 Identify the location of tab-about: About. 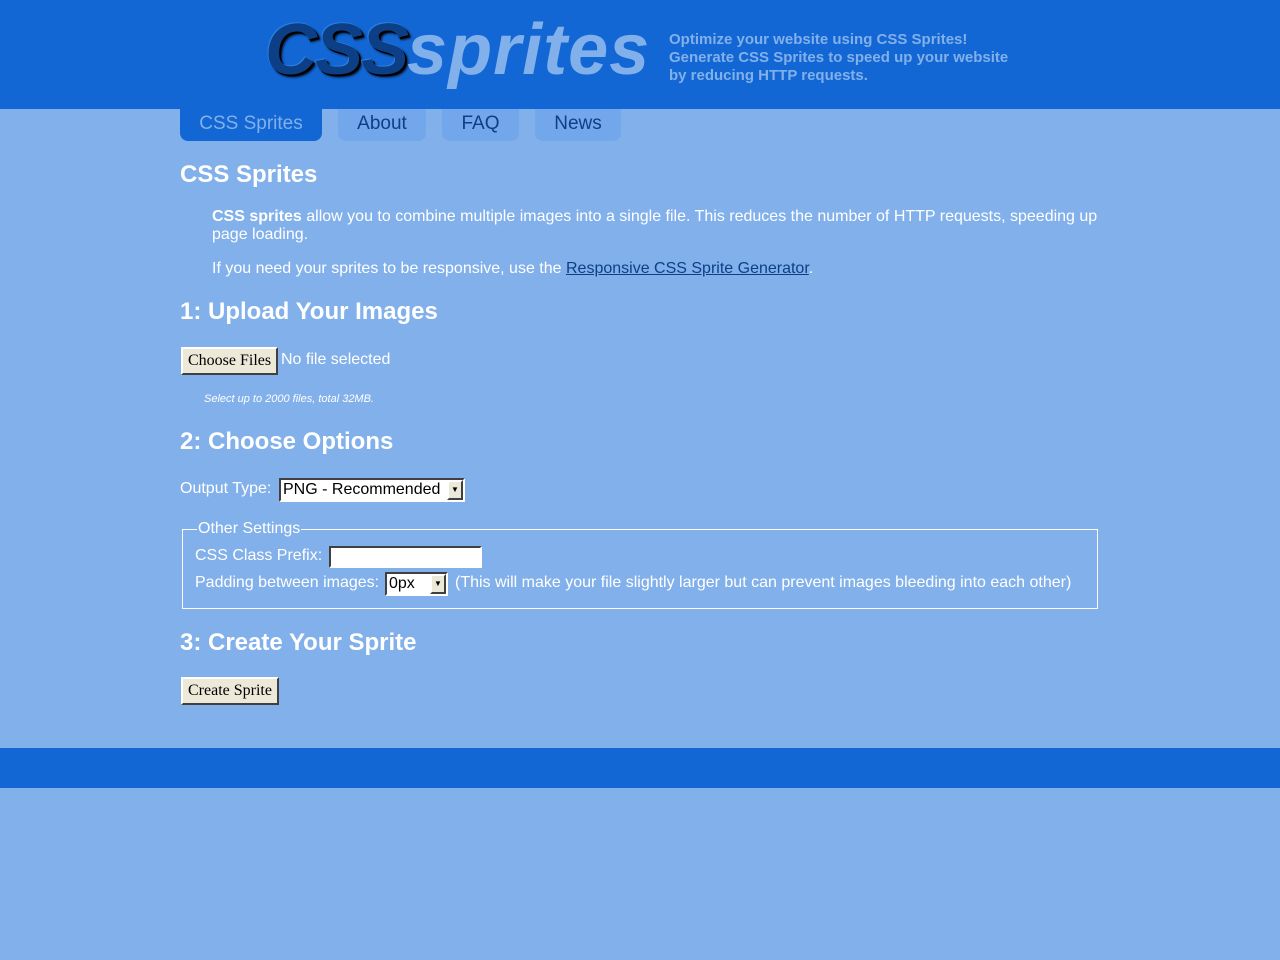
(382, 125).